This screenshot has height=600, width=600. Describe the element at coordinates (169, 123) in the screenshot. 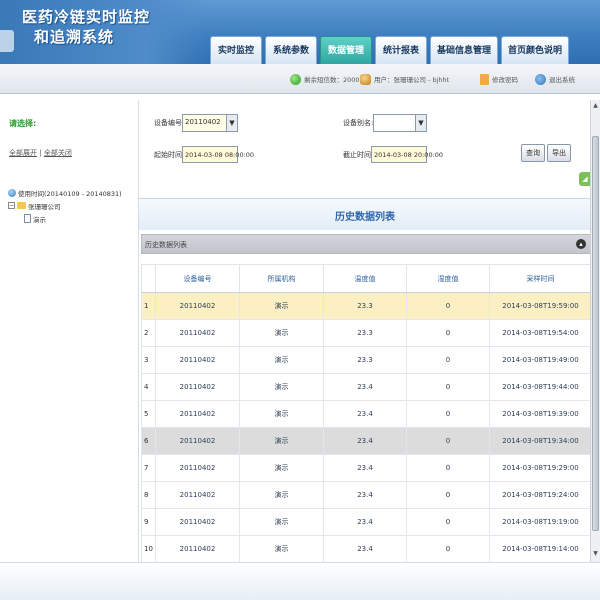

I see `device-no-label: 设备编号:` at that location.